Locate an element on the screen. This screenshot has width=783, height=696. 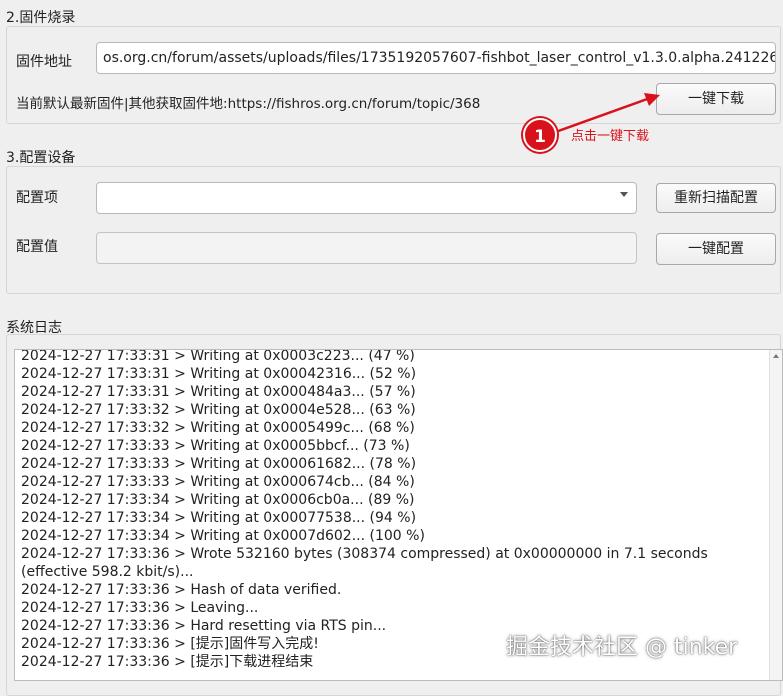
config-value-input is located at coordinates (366, 248).